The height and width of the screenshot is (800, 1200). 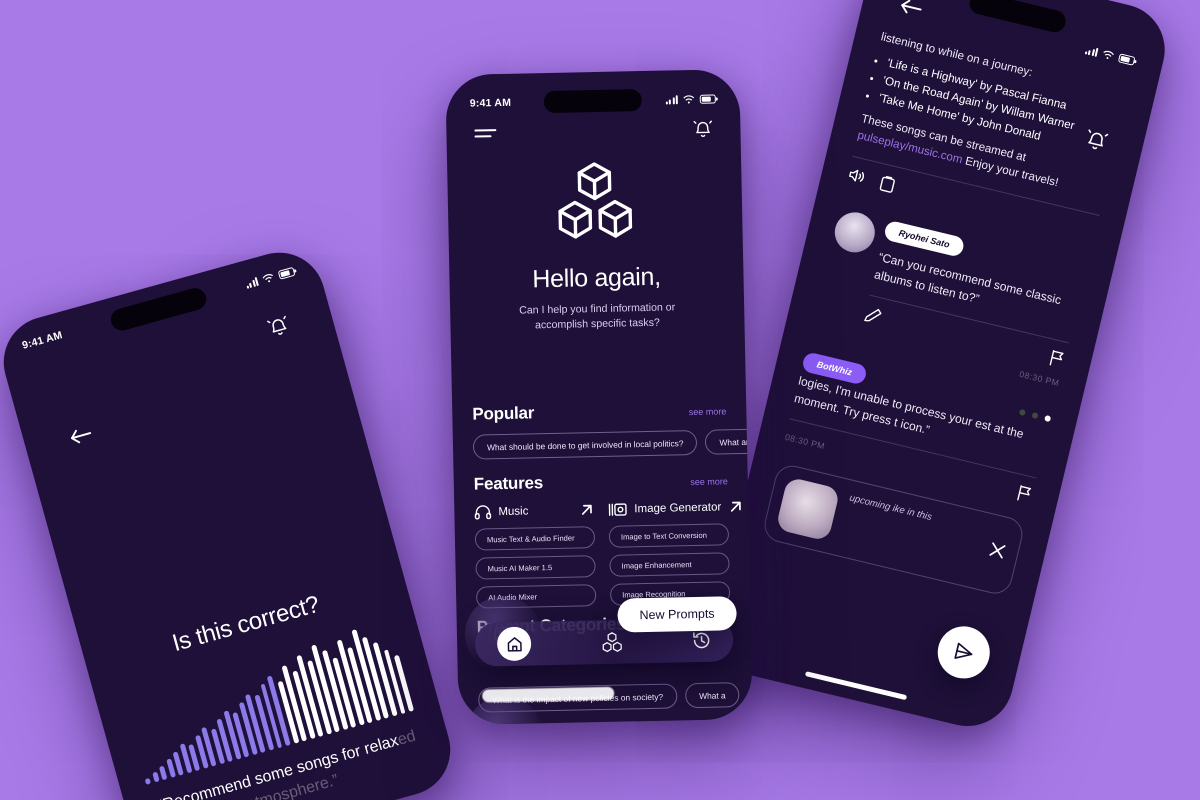 I want to click on tooltip-label: New Prompts, so click(x=677, y=614).